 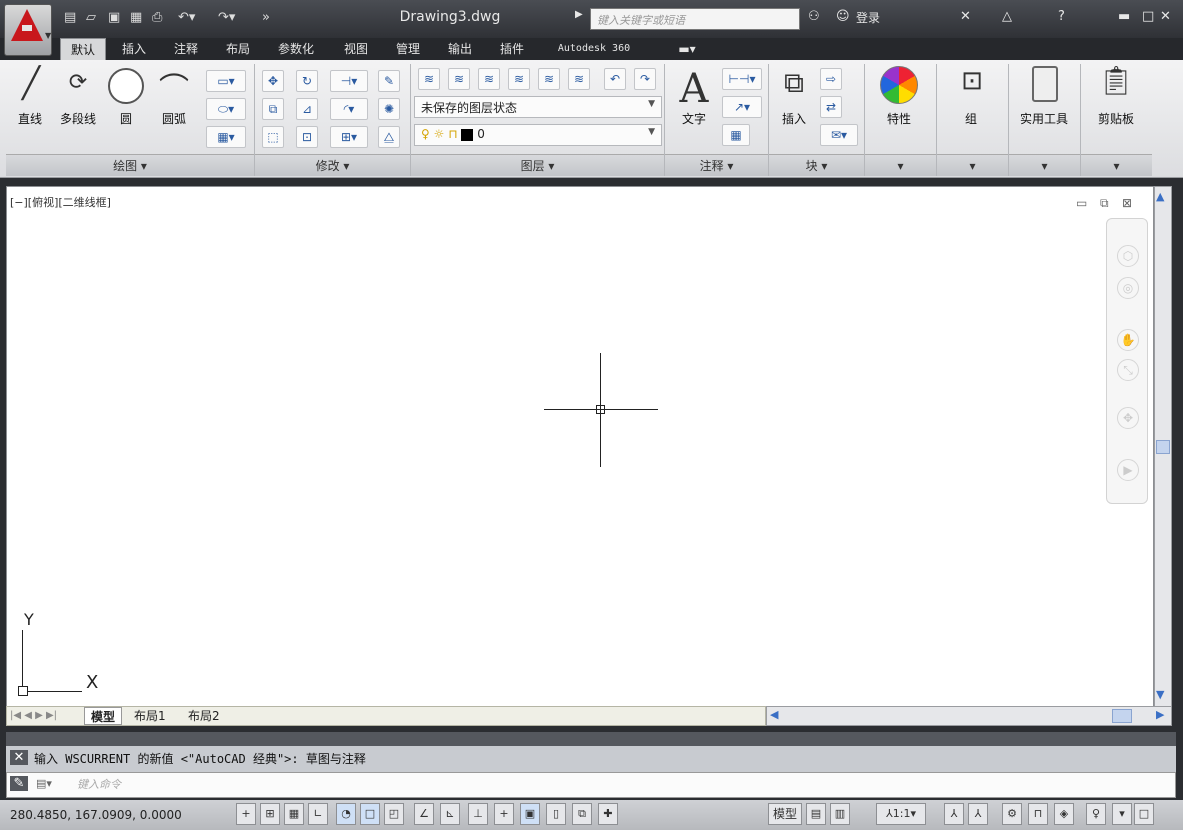 I want to click on layer-properties-icon: ≋, so click(x=429, y=79).